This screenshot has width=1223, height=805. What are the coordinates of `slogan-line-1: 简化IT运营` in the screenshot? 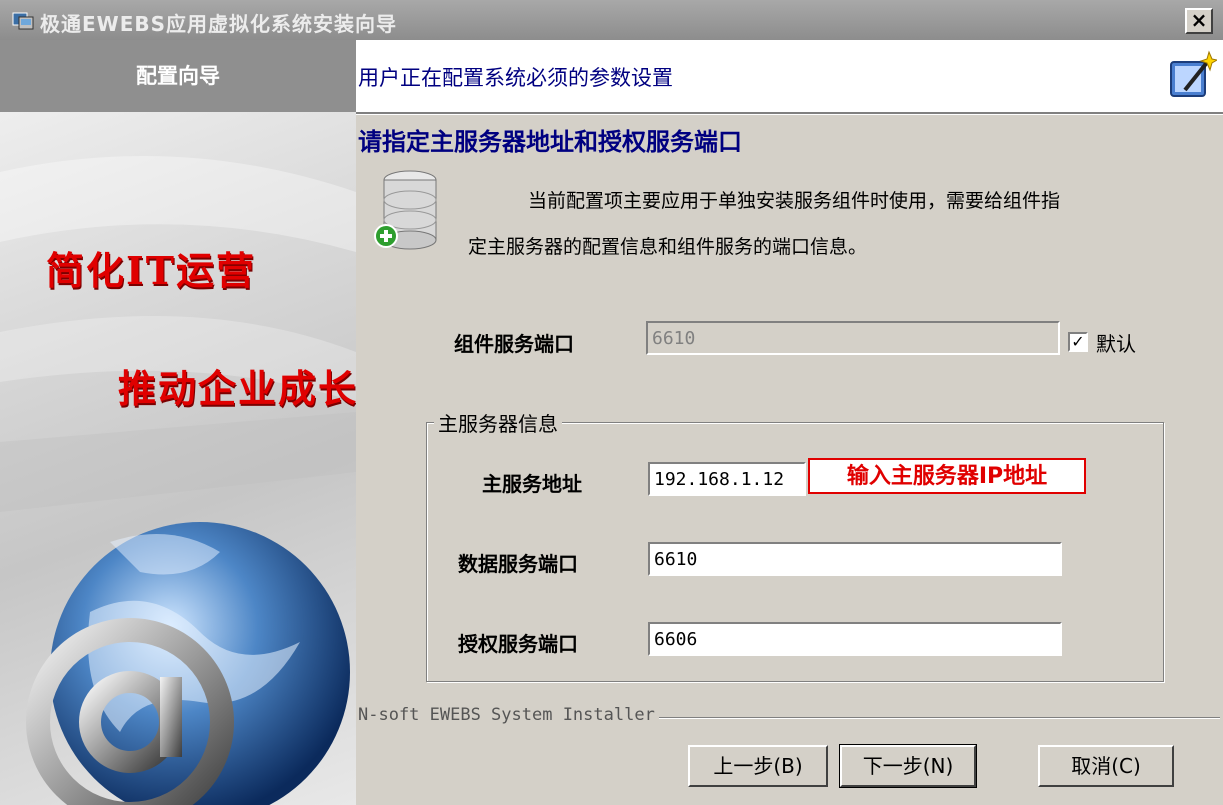 It's located at (151, 270).